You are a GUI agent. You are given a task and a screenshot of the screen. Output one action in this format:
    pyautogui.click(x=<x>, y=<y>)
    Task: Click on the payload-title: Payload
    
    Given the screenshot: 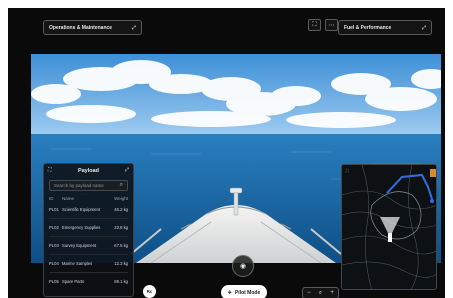 What is the action you would take?
    pyautogui.click(x=88, y=171)
    